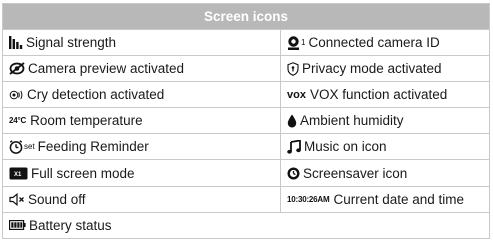 This screenshot has height=242, width=493. What do you see at coordinates (296, 42) in the screenshot?
I see `camera-id-icon: 1` at bounding box center [296, 42].